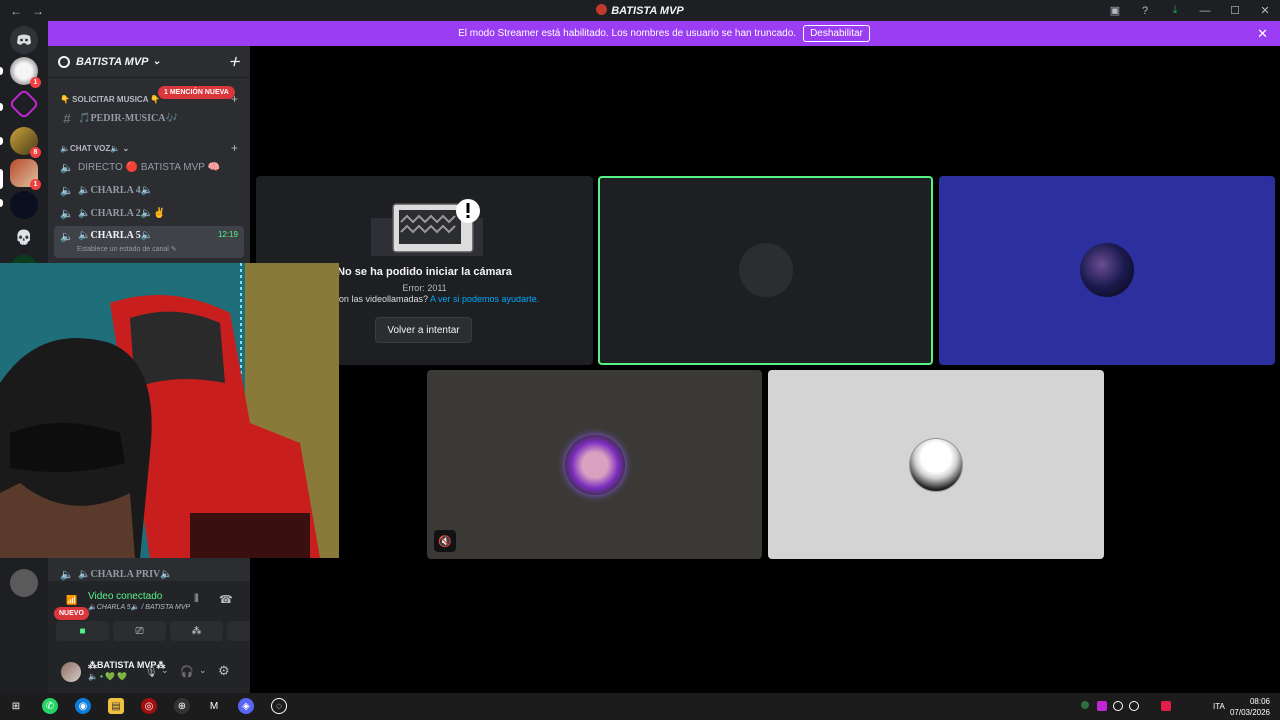 Image resolution: width=1280 pixels, height=720 pixels. I want to click on new-badge: NUEVO, so click(71, 613).